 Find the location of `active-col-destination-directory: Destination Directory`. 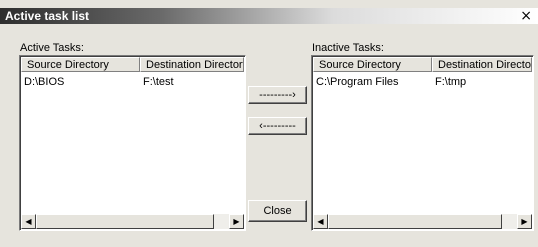

active-col-destination-directory: Destination Directory is located at coordinates (192, 64).